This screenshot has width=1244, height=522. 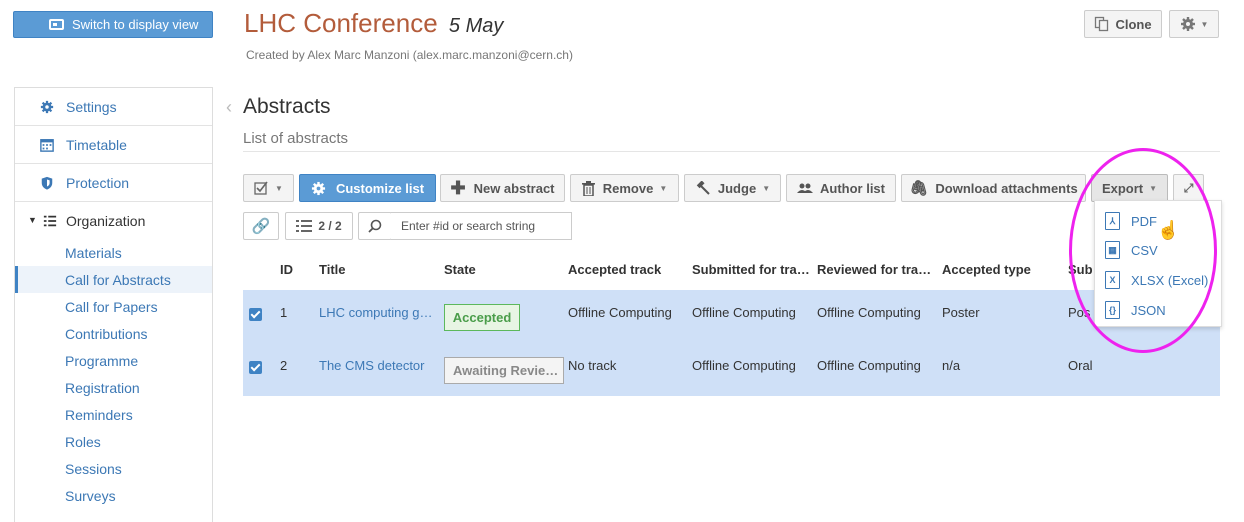 I want to click on divider, so click(x=731, y=151).